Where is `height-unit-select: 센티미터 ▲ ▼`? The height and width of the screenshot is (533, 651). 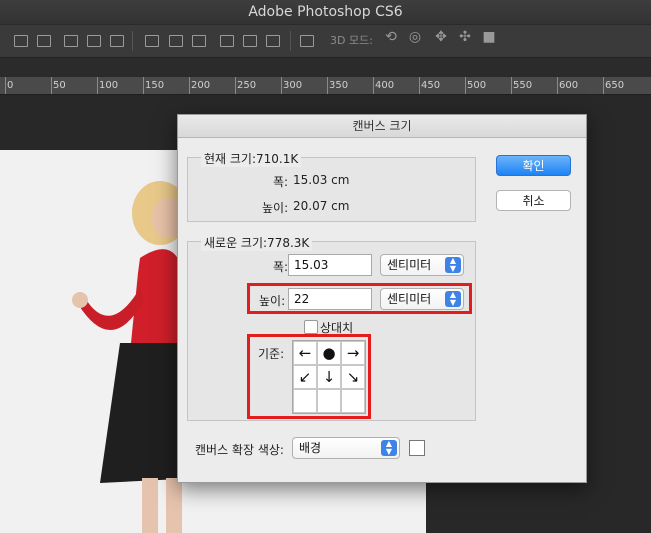 height-unit-select: 센티미터 ▲ ▼ is located at coordinates (422, 299).